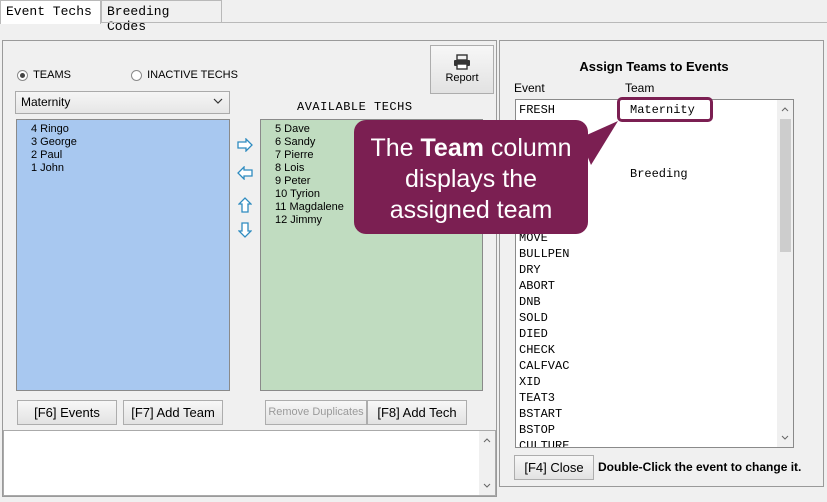 The height and width of the screenshot is (502, 827). I want to click on arrow-down-icon, so click(245, 230).